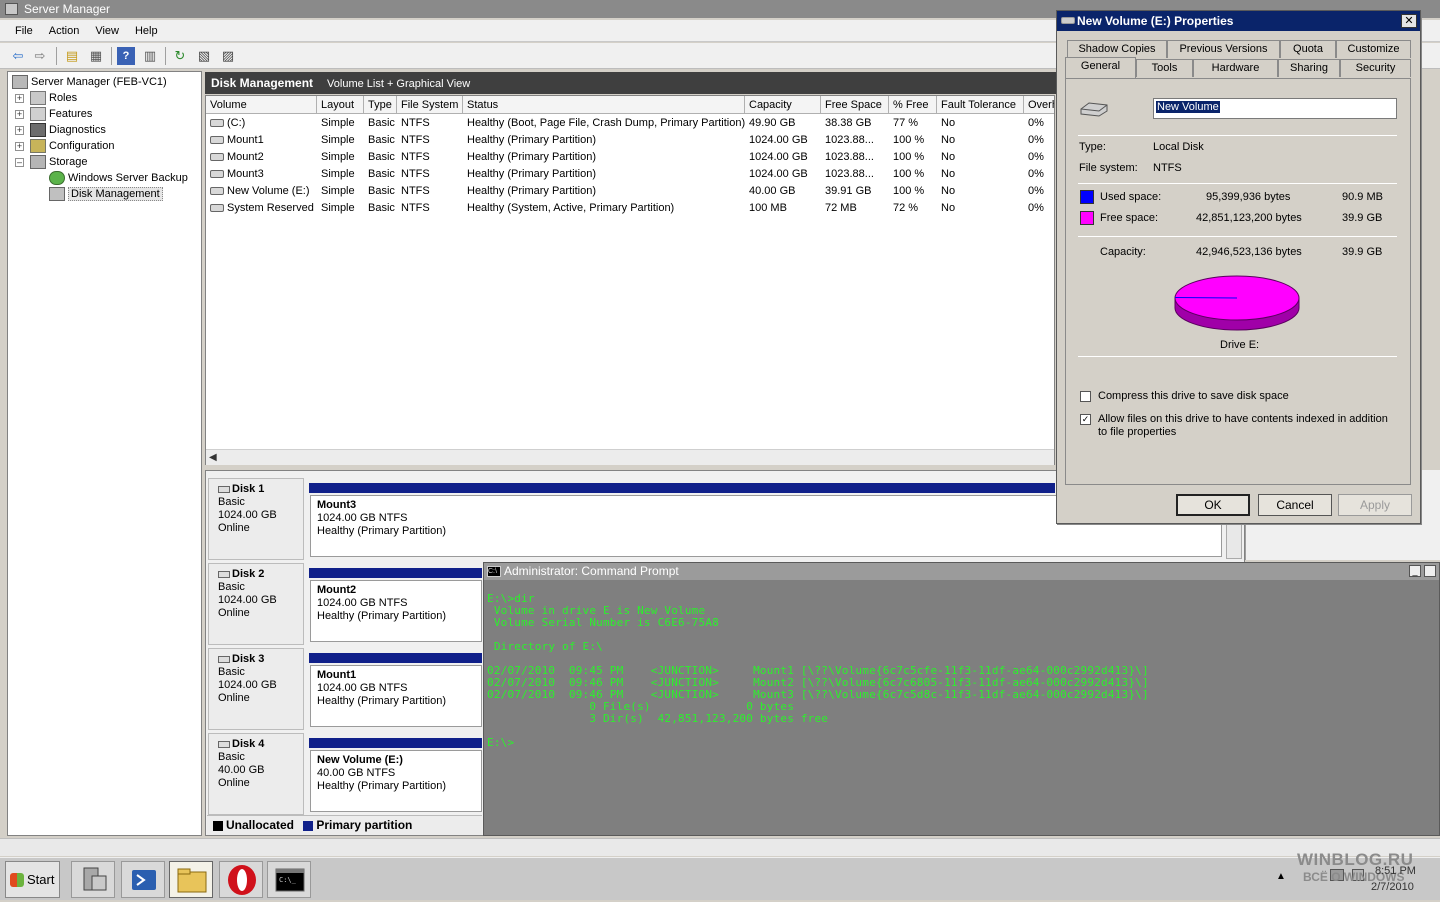 The image size is (1440, 902). I want to click on console-line: 3 Dir(s) 42,851,123,200 bytes free, so click(658, 718).